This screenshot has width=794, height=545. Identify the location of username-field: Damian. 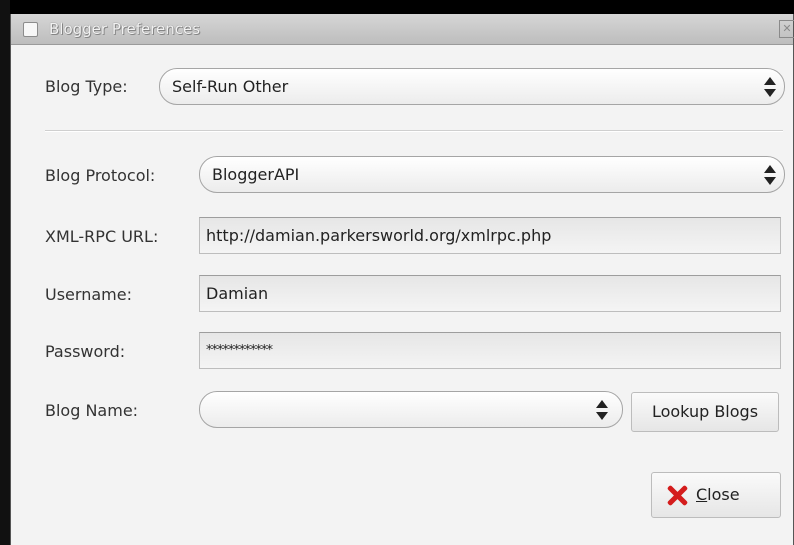
(490, 293).